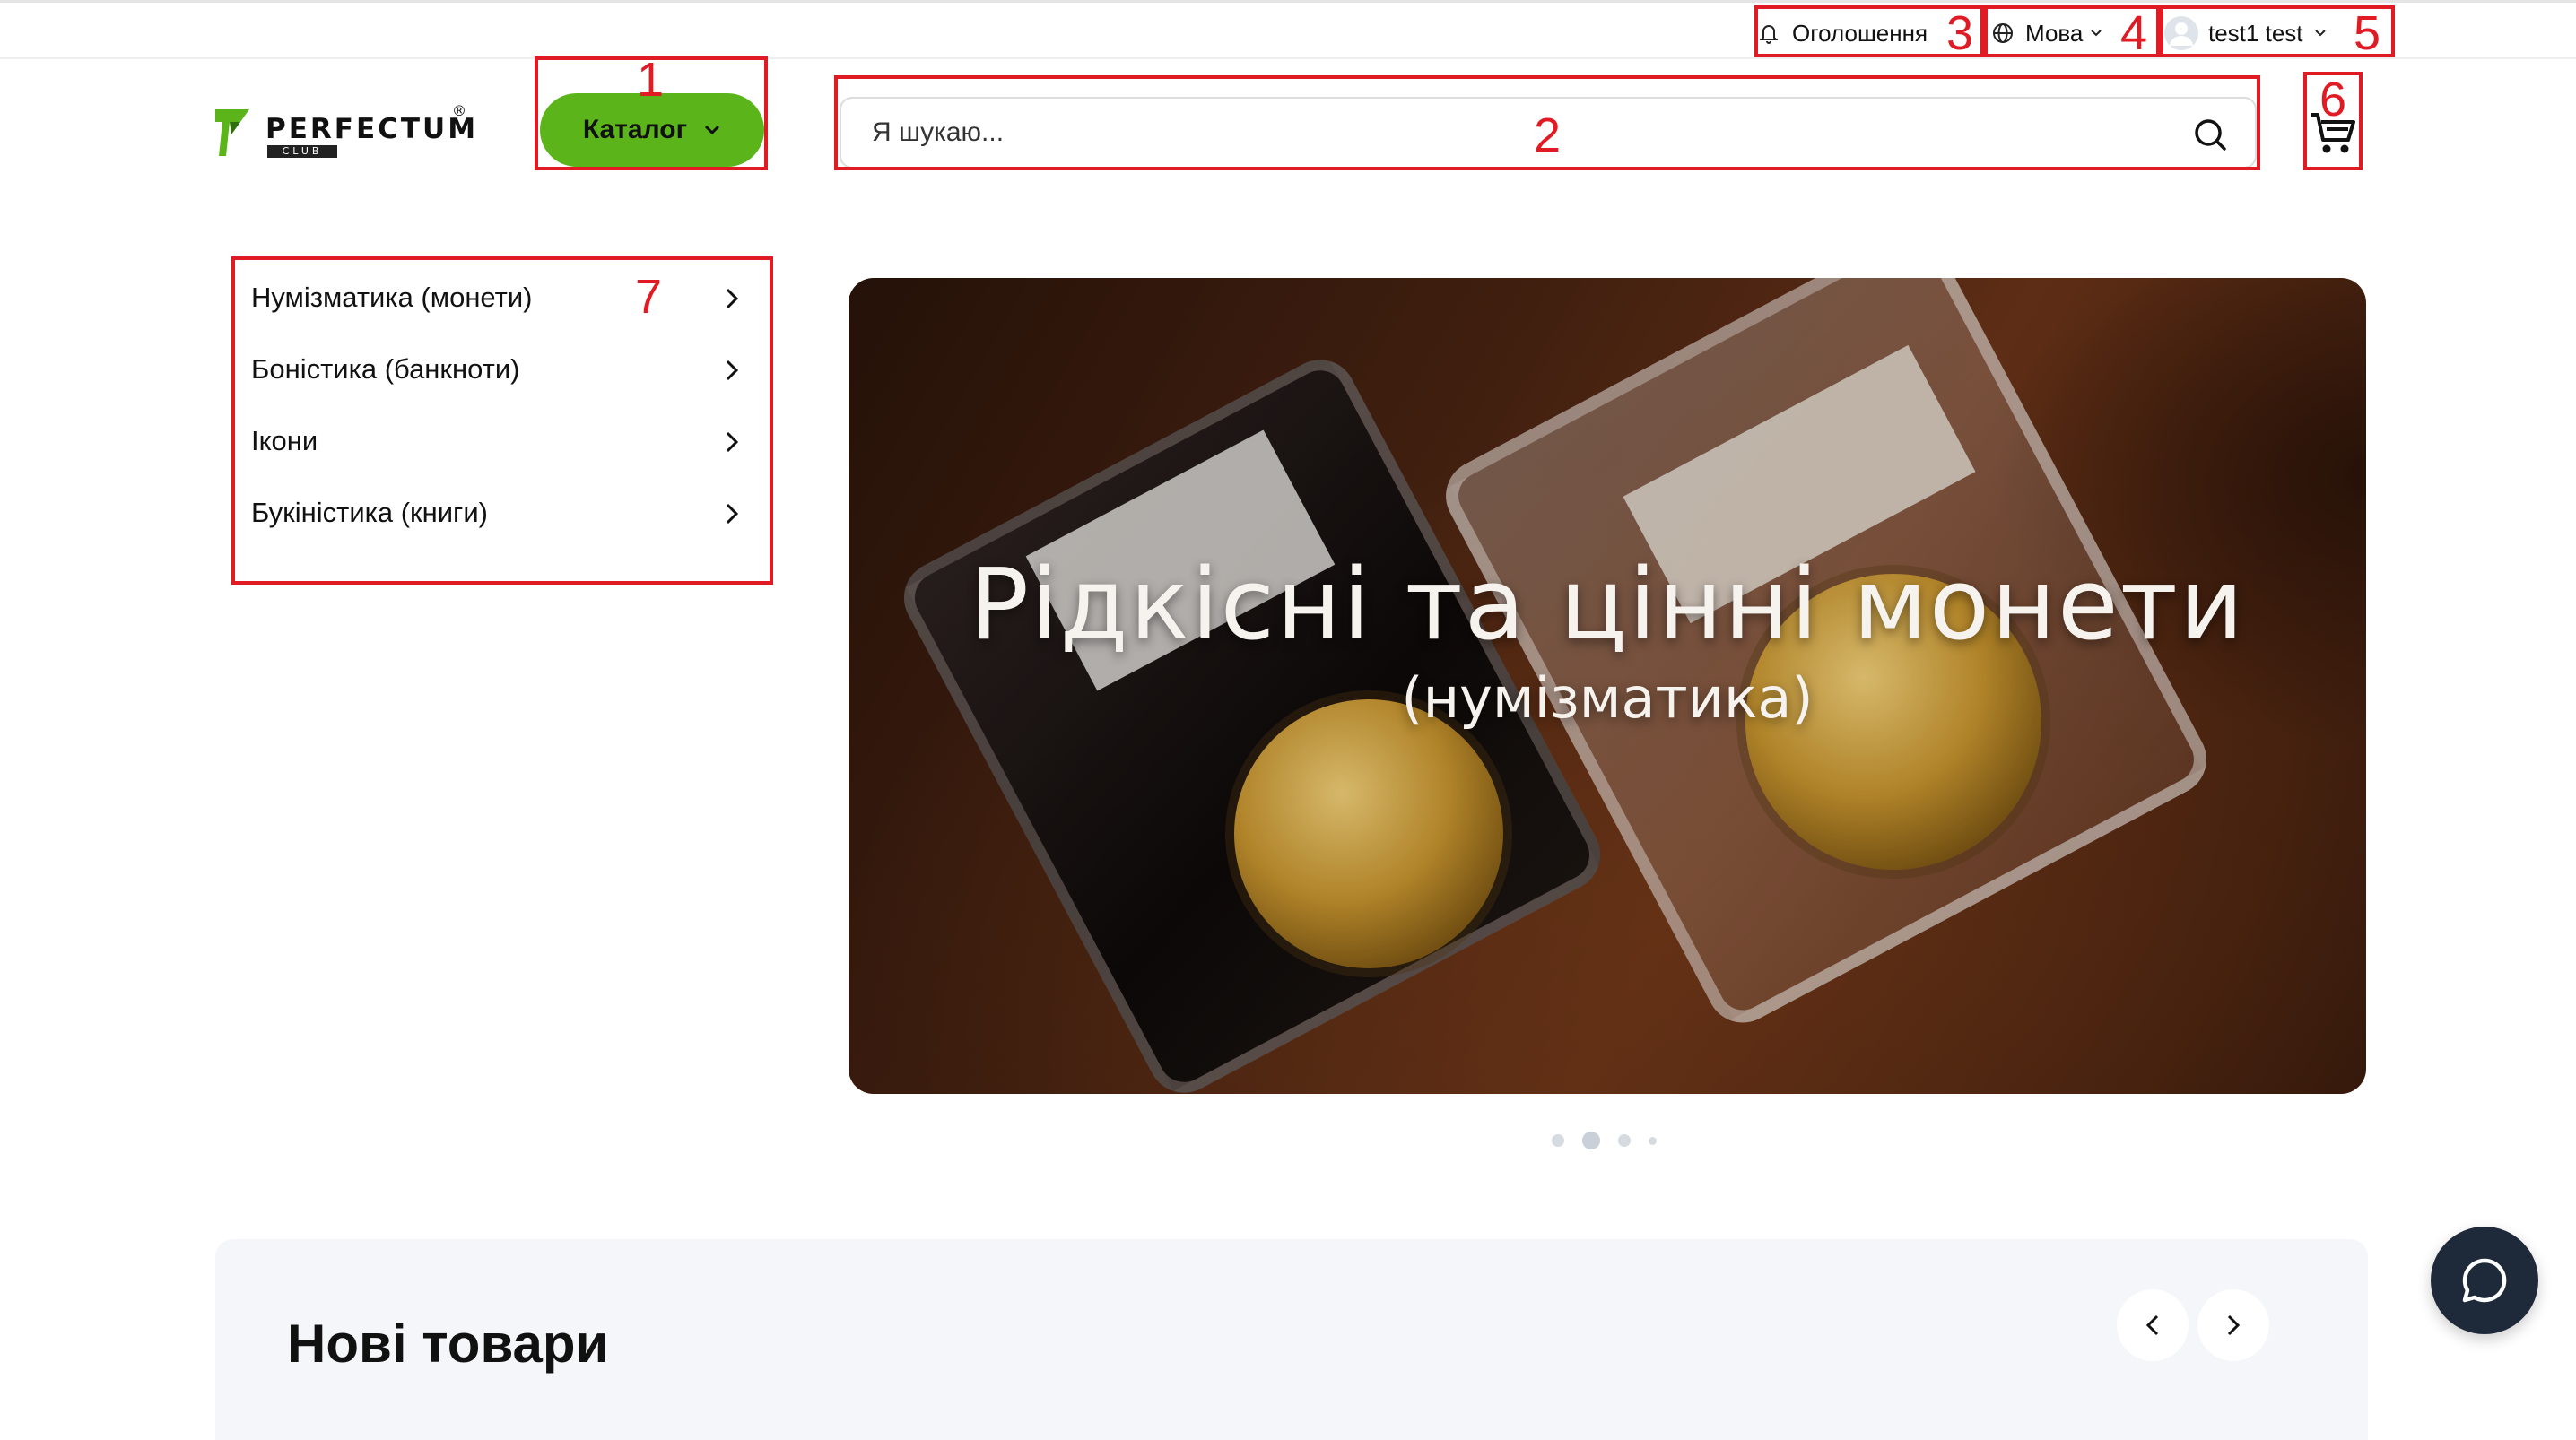  I want to click on annotation-number: 2, so click(1548, 135).